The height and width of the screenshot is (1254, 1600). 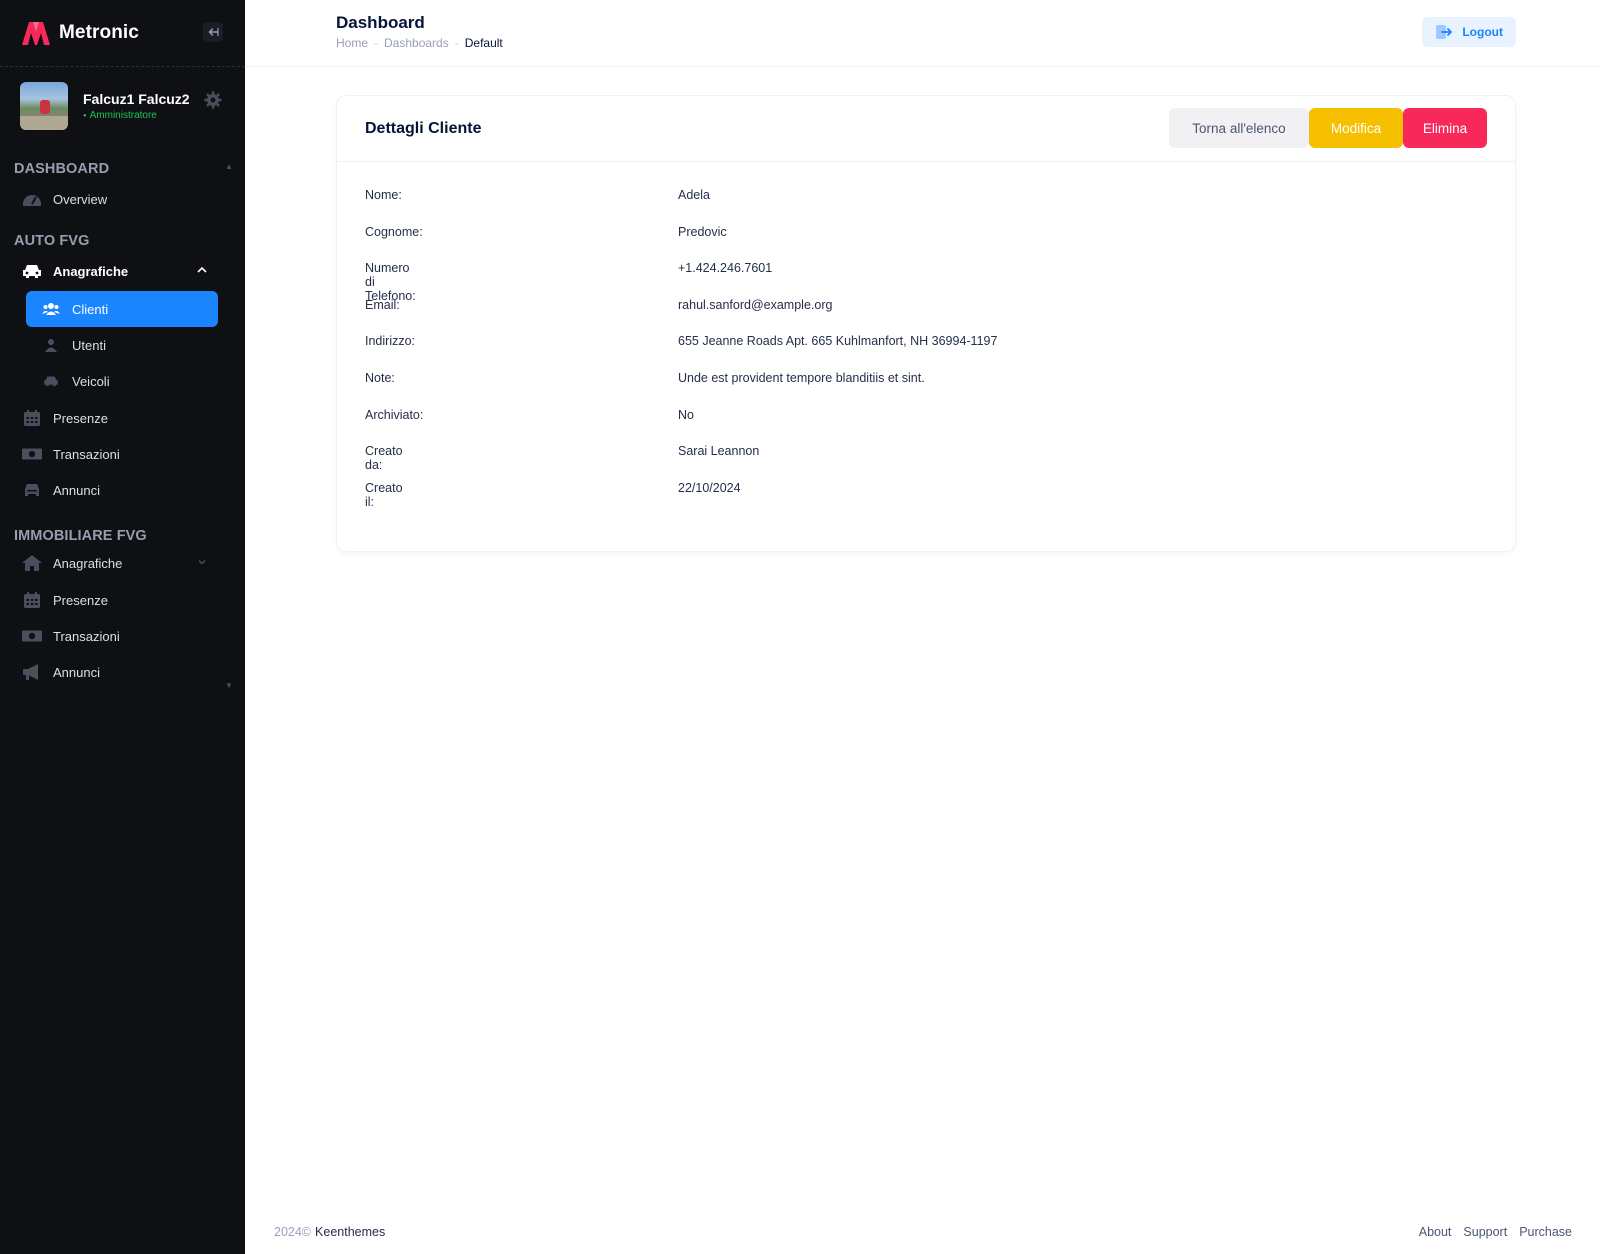 I want to click on arrow-left-icon, so click(x=213, y=32).